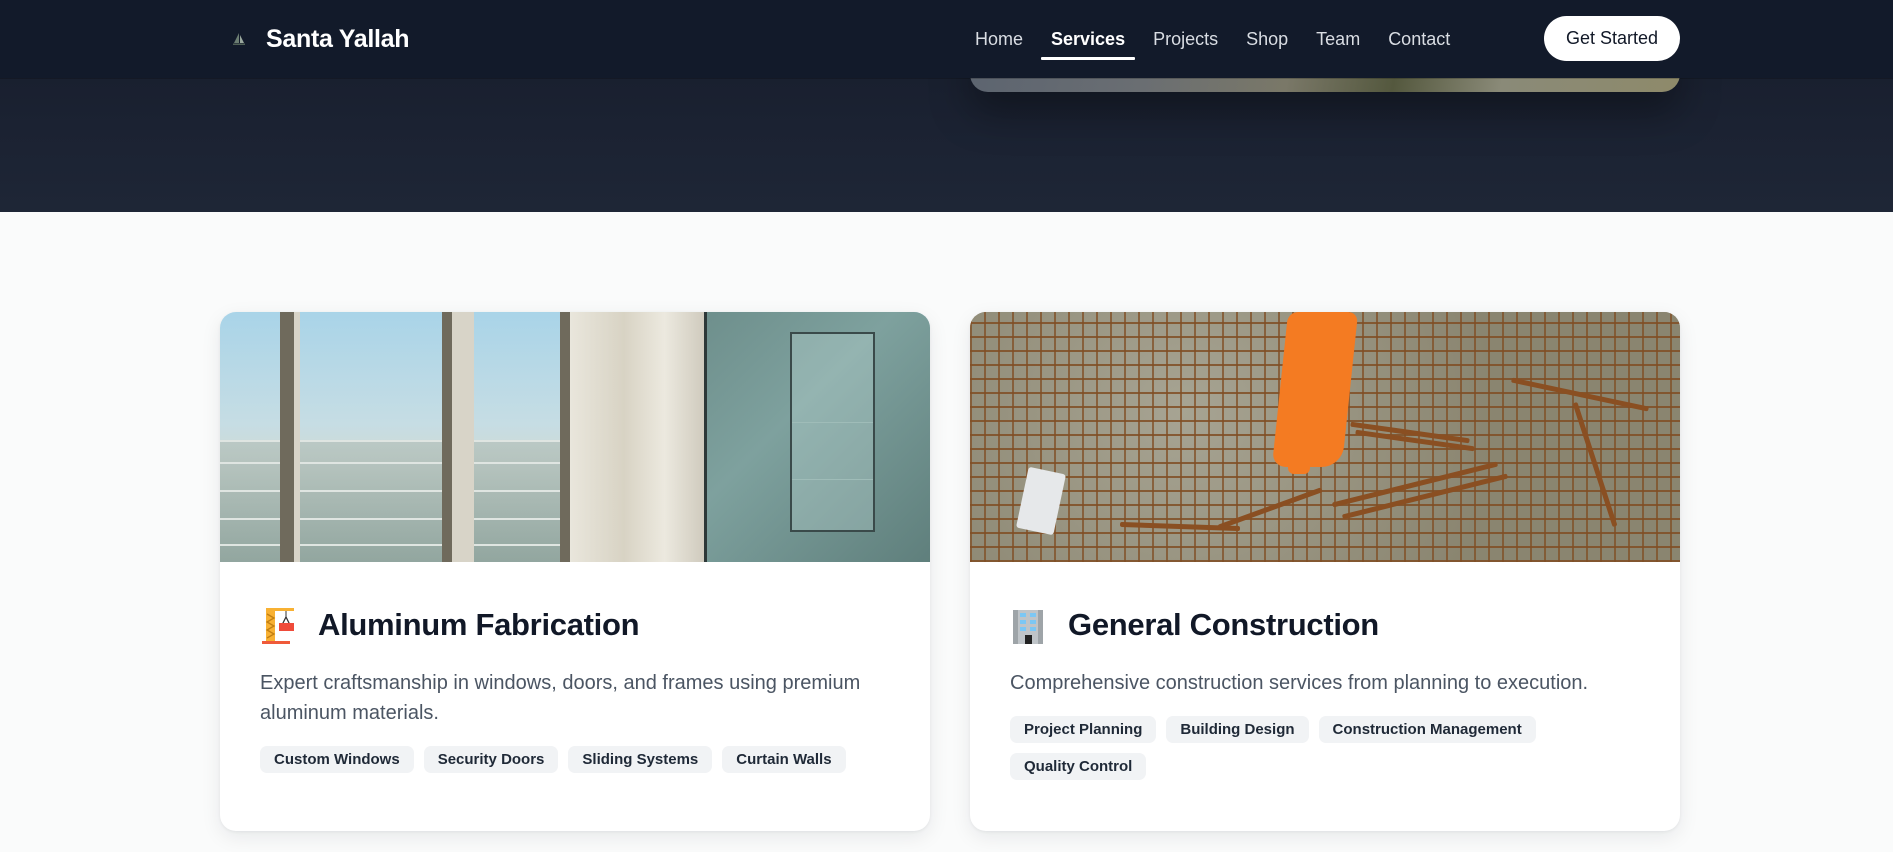 The image size is (1893, 852). I want to click on office-building-icon, so click(1029, 625).